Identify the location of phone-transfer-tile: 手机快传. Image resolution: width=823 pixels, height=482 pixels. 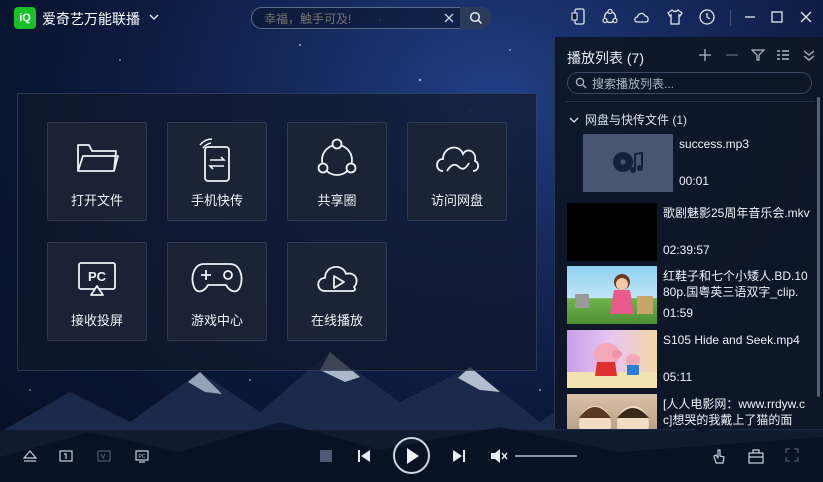
(217, 171).